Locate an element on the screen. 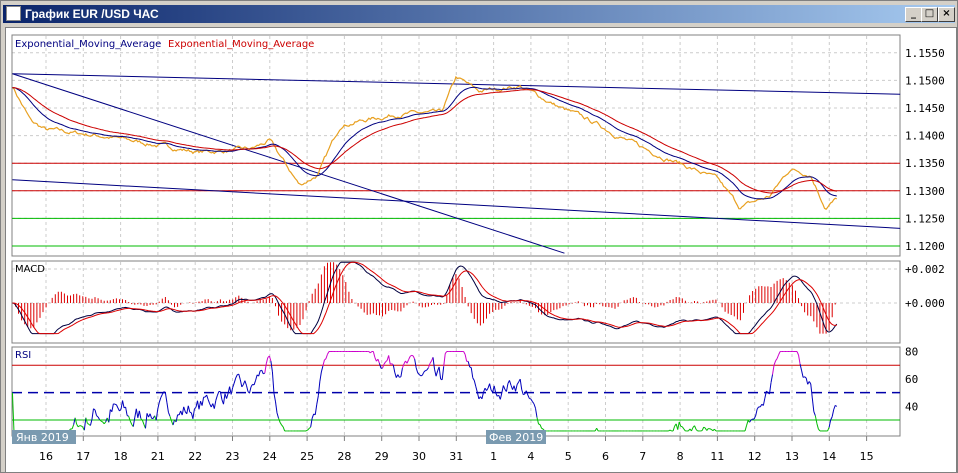  price-axis-label: 1.1550 is located at coordinates (925, 53).